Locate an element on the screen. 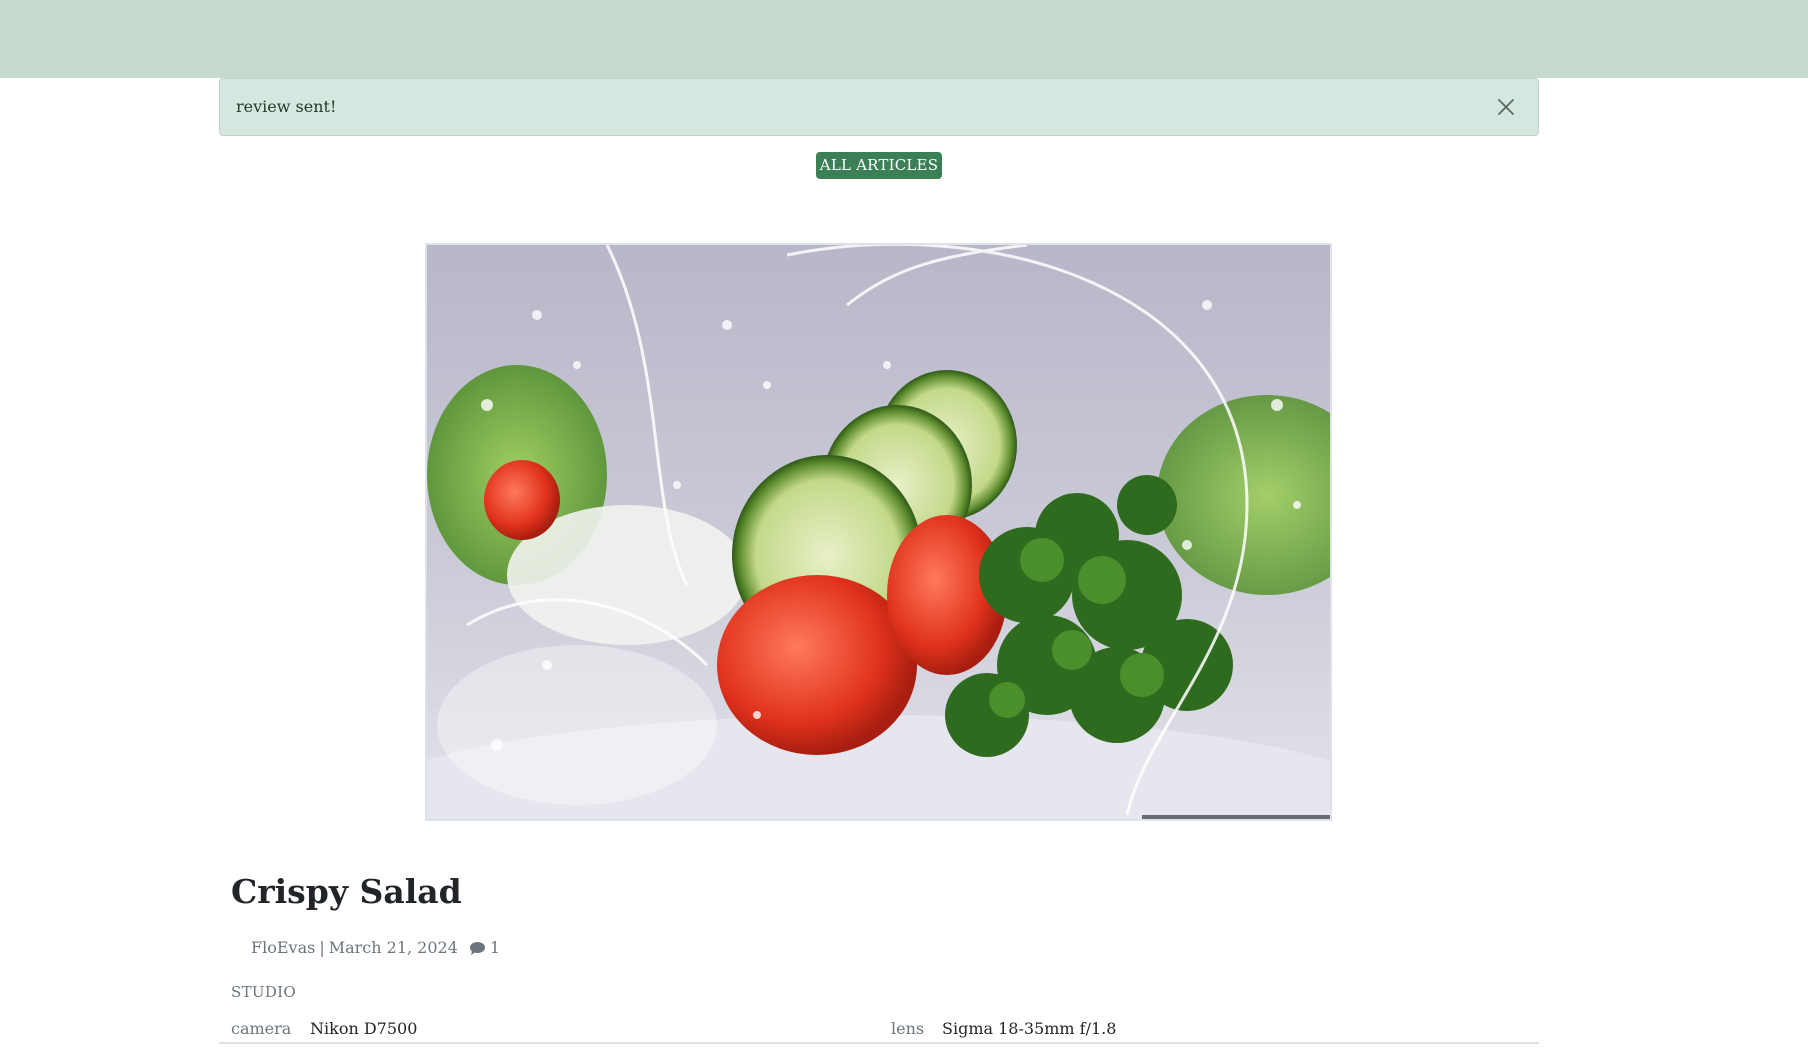 The width and height of the screenshot is (1808, 1056). comment-count: 1 is located at coordinates (495, 948).